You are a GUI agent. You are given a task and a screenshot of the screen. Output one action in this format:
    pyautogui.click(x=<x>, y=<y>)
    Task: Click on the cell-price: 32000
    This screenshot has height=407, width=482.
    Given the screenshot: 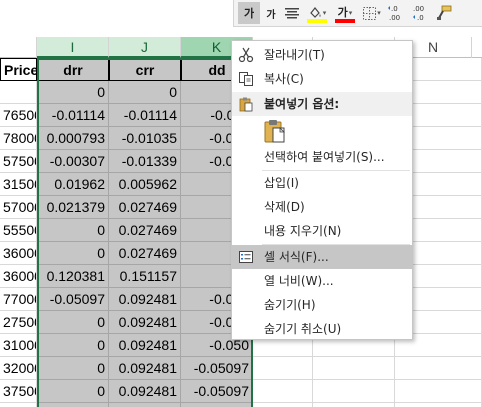 What is the action you would take?
    pyautogui.click(x=18, y=368)
    